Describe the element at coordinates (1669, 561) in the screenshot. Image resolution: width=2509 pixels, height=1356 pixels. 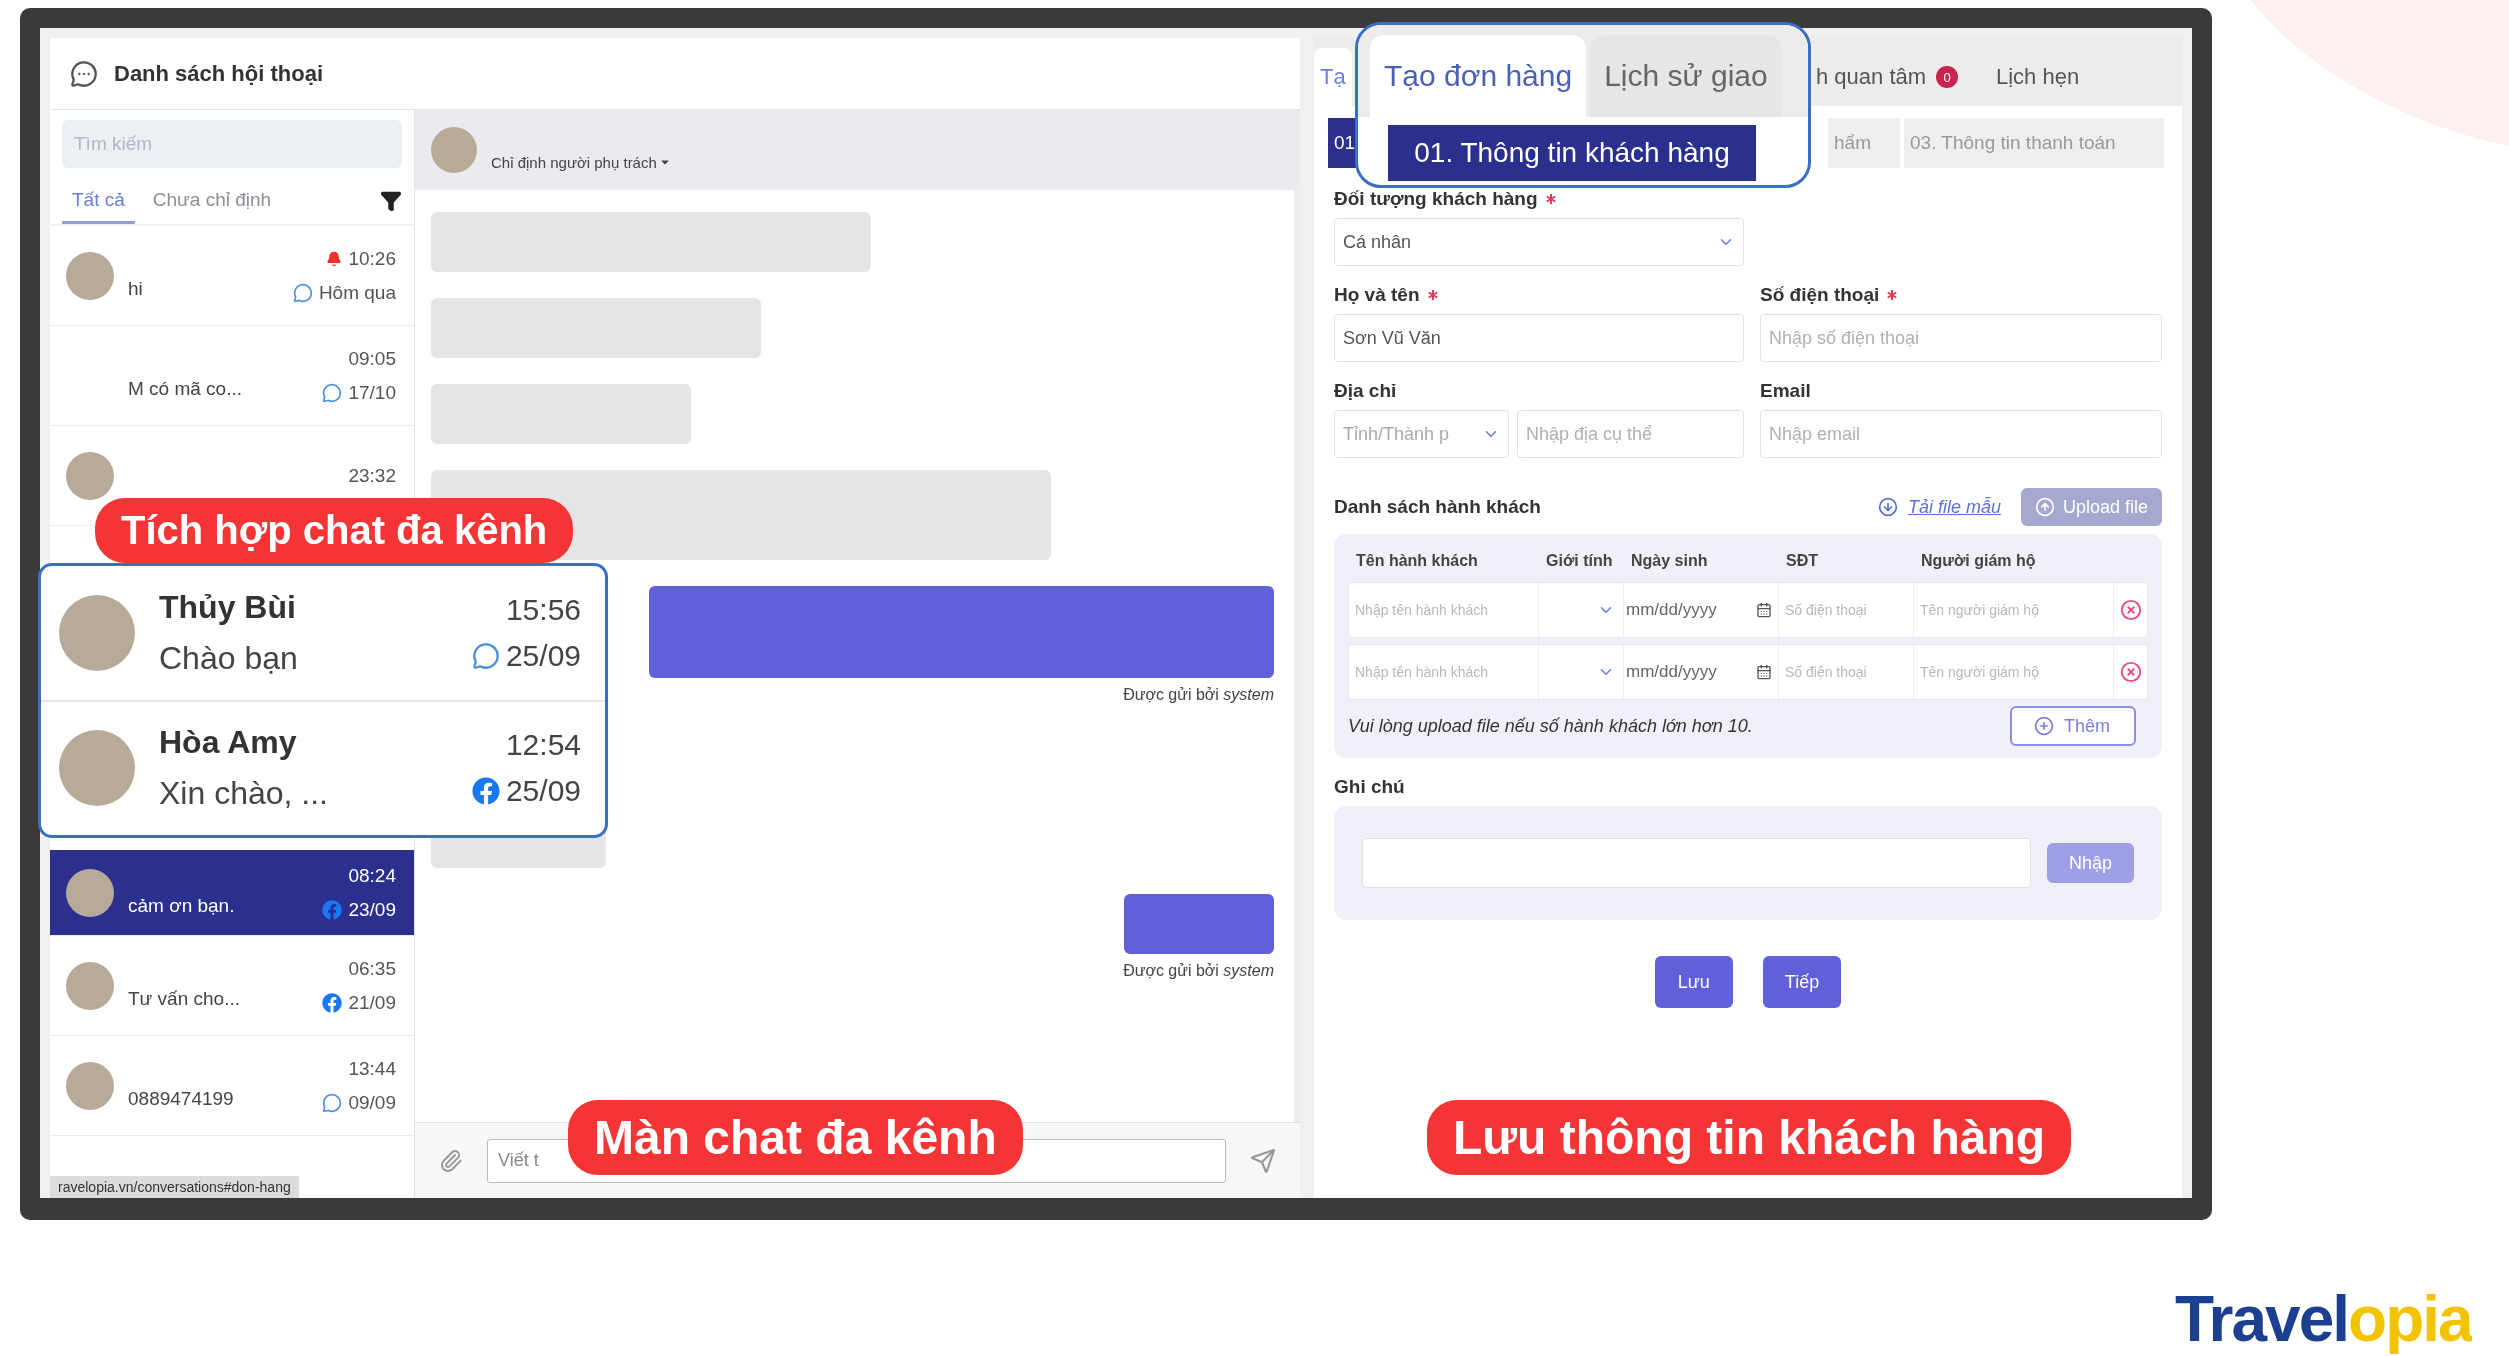
I see `column-header: Ngày sinh` at that location.